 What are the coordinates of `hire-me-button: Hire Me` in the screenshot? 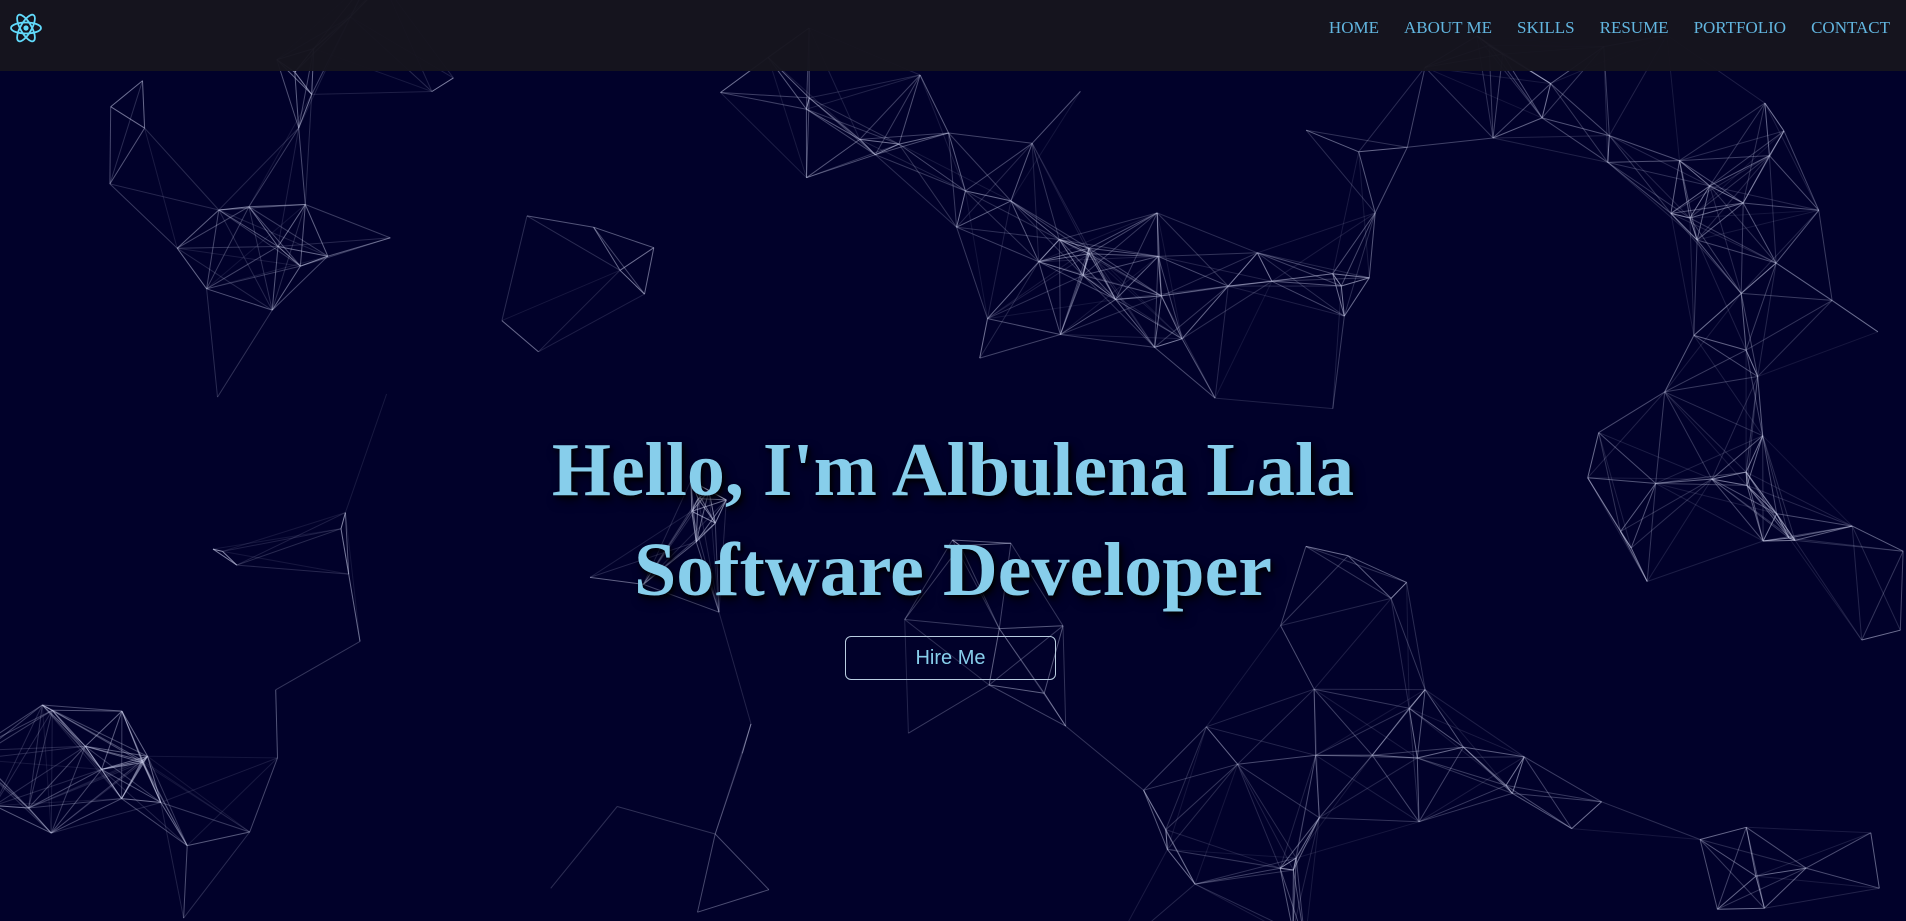 It's located at (950, 658).